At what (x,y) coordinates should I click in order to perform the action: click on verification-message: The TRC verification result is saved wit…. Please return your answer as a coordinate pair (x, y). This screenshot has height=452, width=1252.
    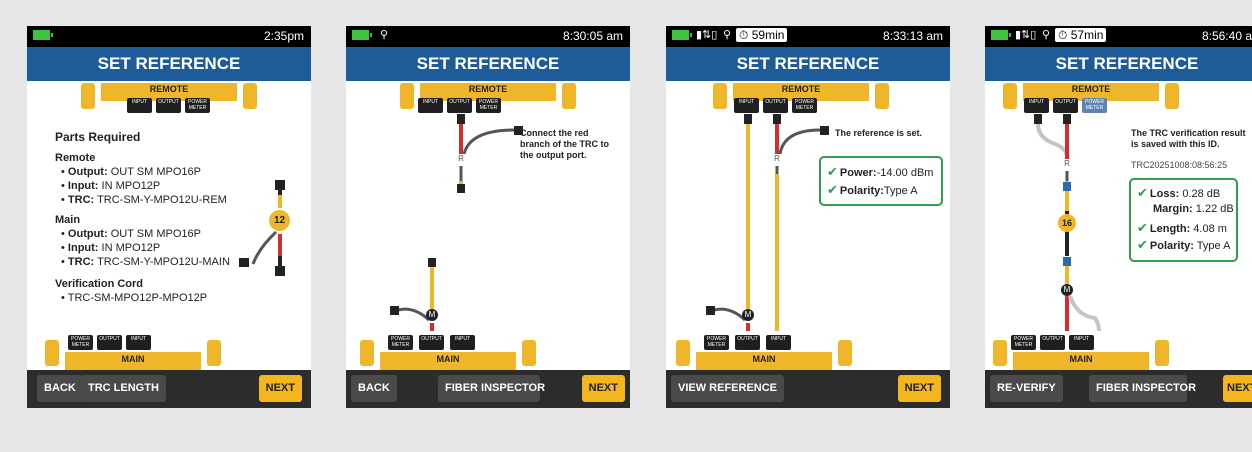
    Looking at the image, I should click on (1188, 138).